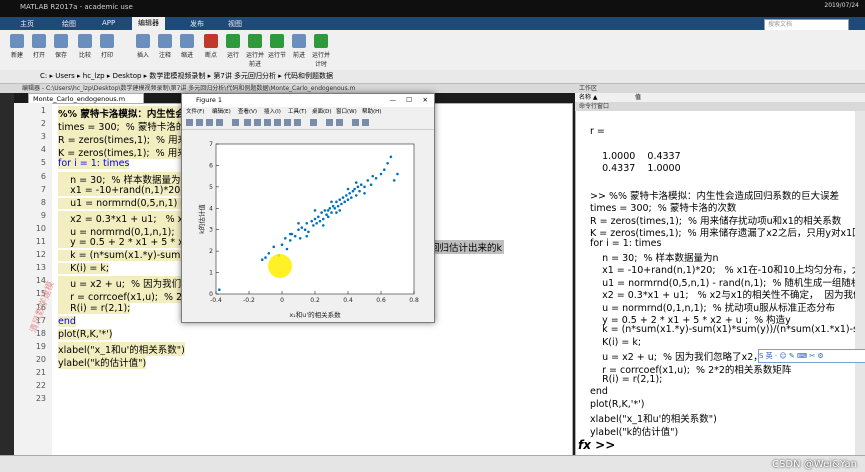  Describe the element at coordinates (588, 97) in the screenshot. I see `workspace-col-name: 名称 ▲` at that location.